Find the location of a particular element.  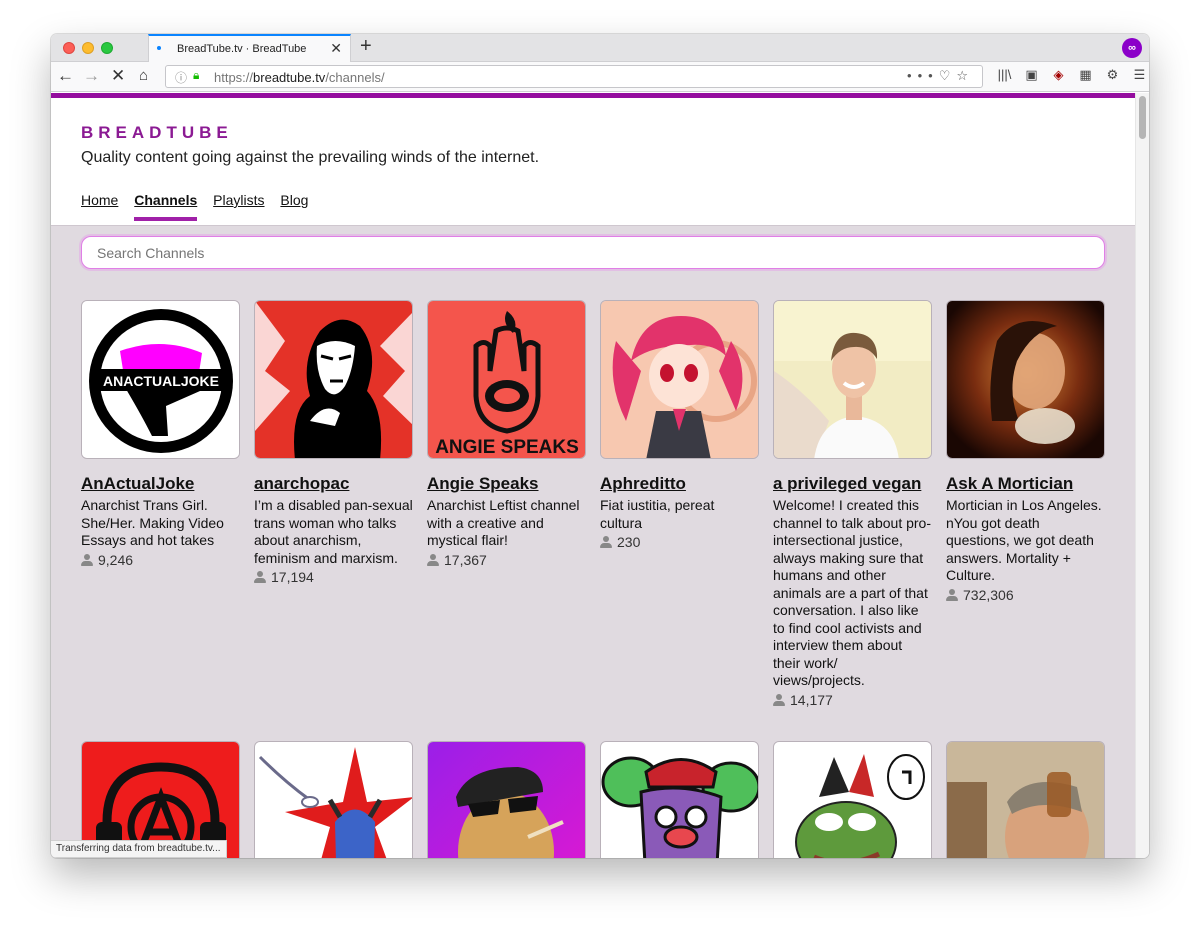

url-text: https://breadtube.tv/channels/ is located at coordinates (299, 77).